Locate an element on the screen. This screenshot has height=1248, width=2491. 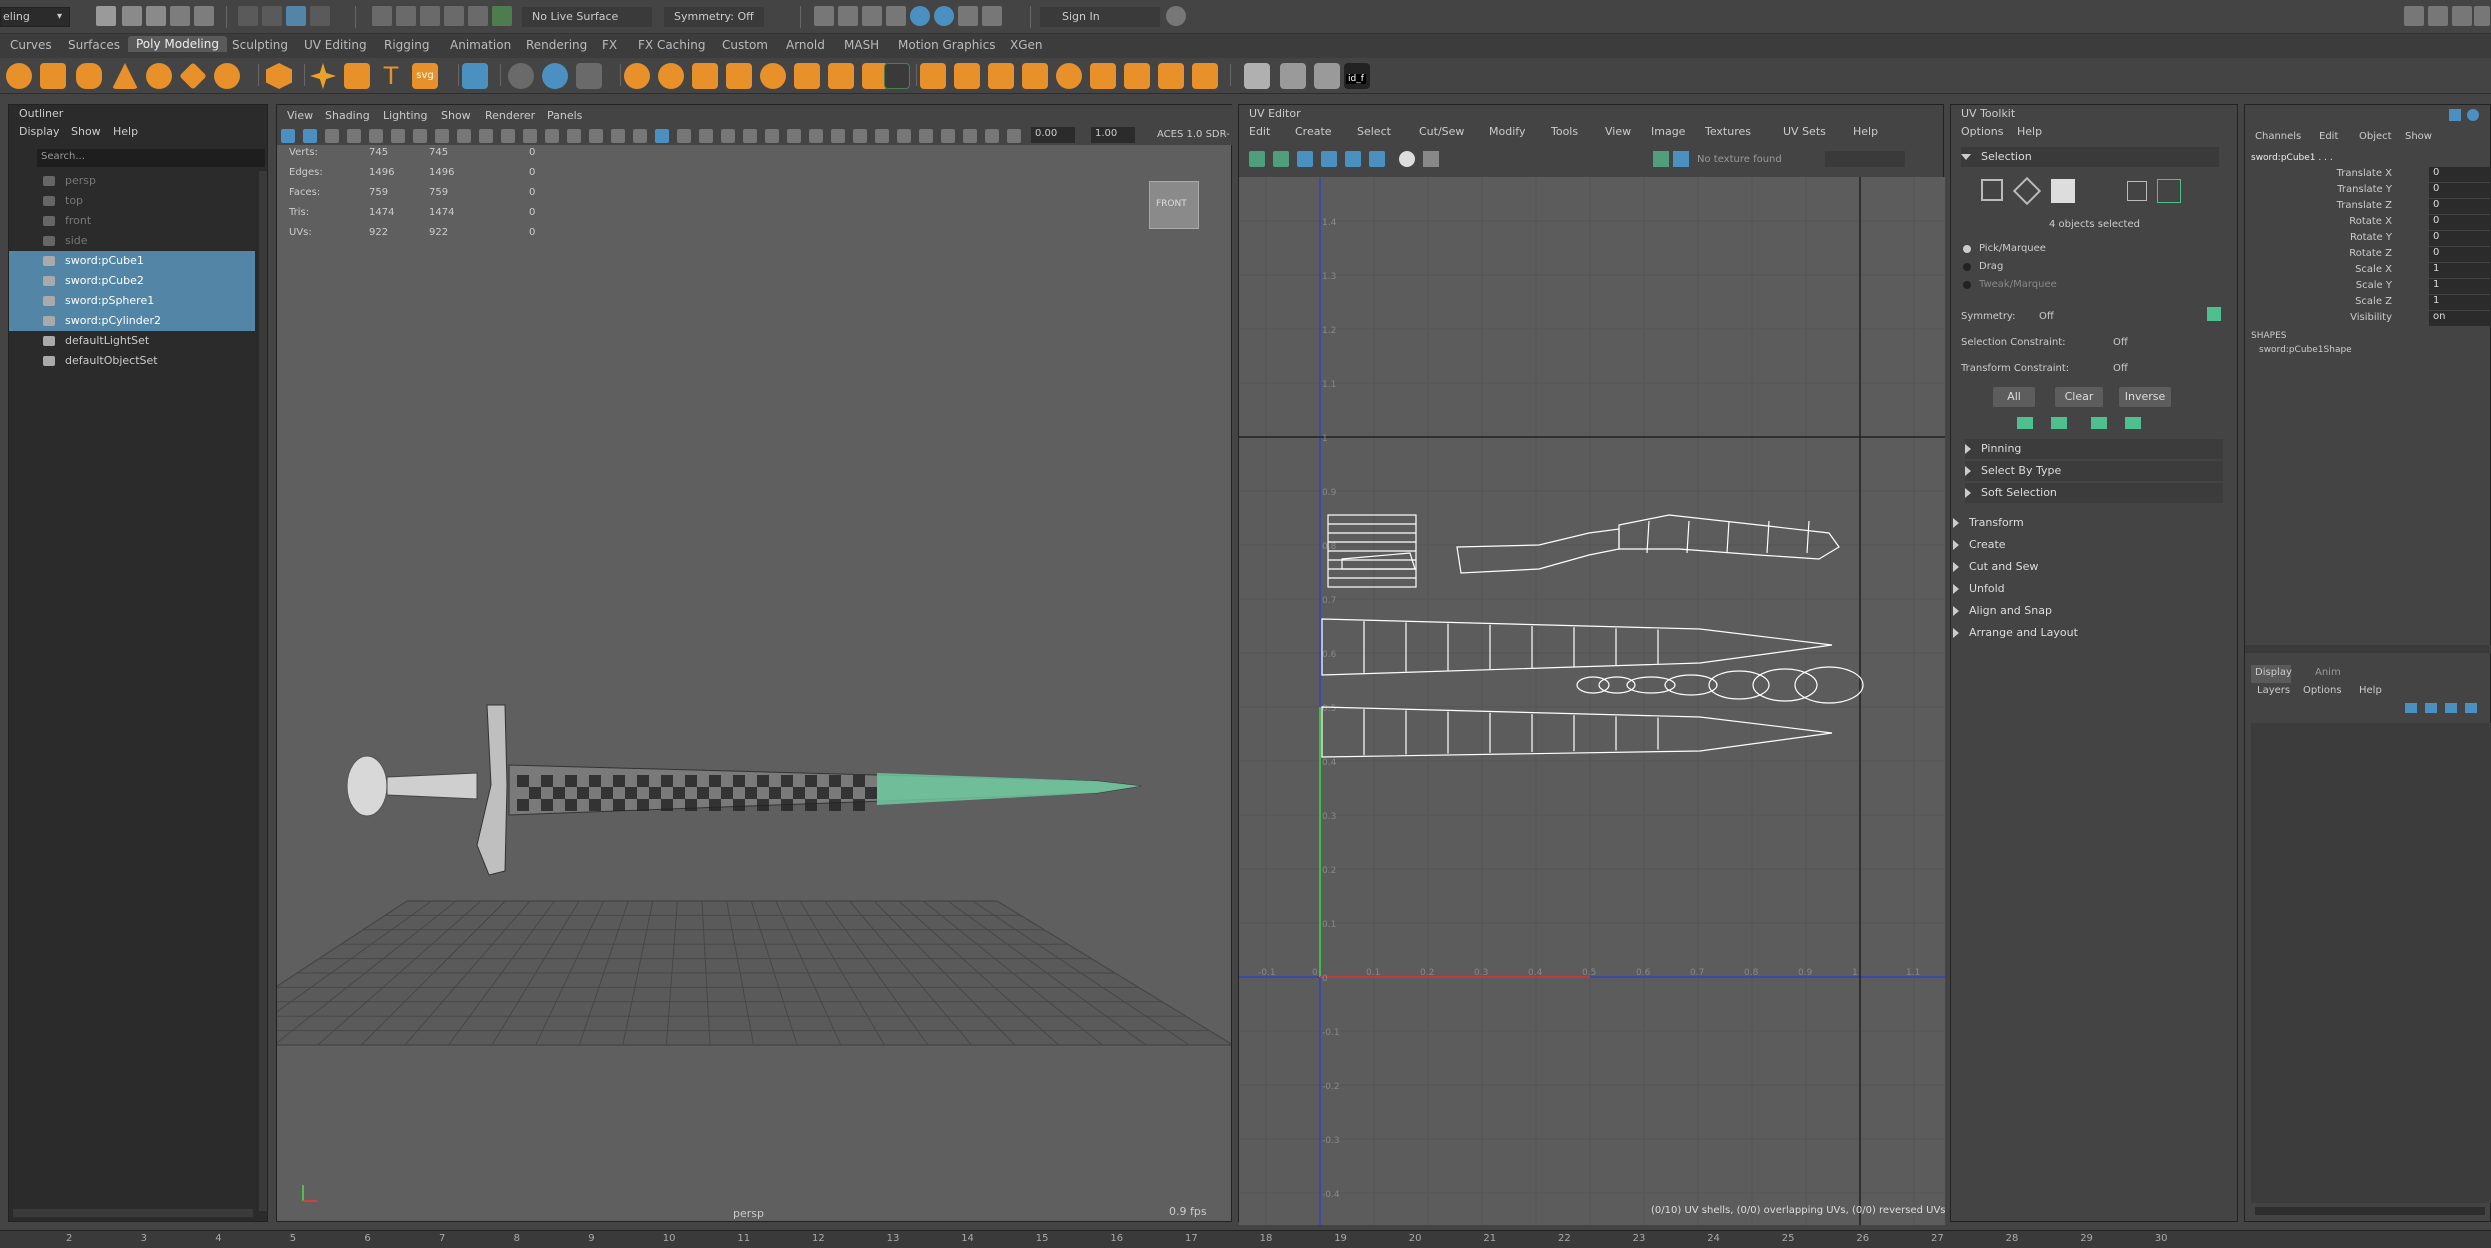
radio-pick-marquee is located at coordinates (1967, 249).